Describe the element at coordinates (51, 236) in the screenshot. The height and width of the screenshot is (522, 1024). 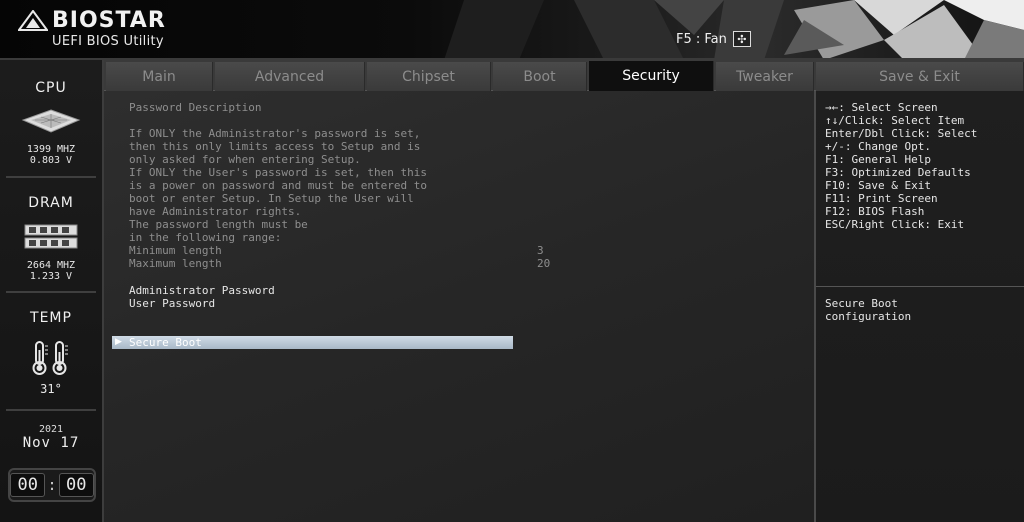
I see `dram-module-icon` at that location.